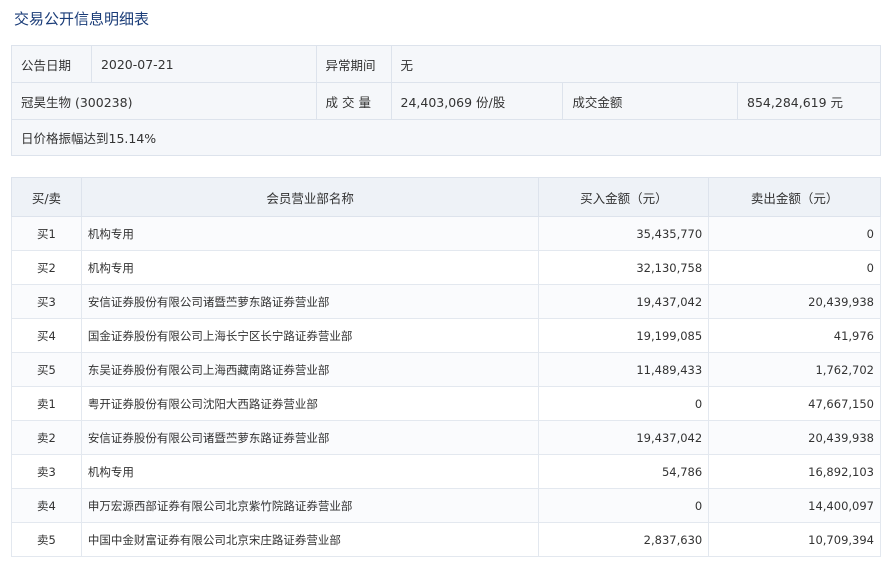  I want to click on header-buy: 买入金额（元）, so click(624, 197).